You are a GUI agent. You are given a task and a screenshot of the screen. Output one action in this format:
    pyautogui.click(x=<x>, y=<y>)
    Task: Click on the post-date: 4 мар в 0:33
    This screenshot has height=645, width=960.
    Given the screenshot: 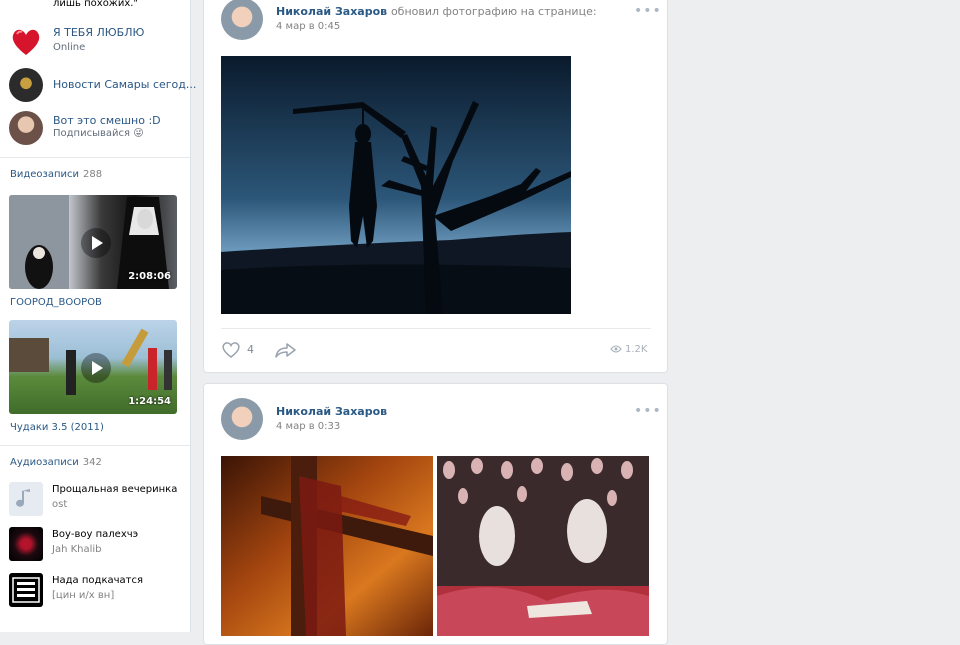 What is the action you would take?
    pyautogui.click(x=308, y=426)
    